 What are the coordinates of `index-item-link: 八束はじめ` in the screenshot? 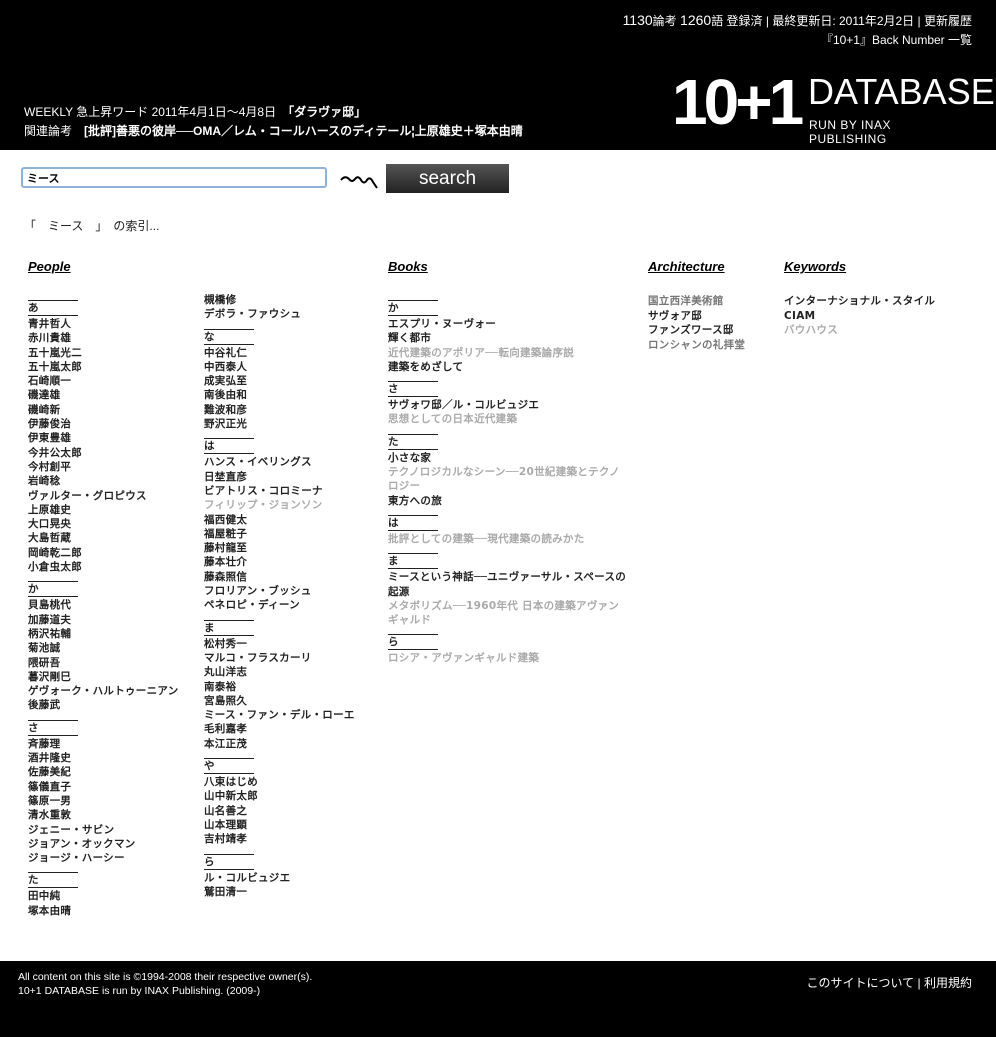 It's located at (279, 782).